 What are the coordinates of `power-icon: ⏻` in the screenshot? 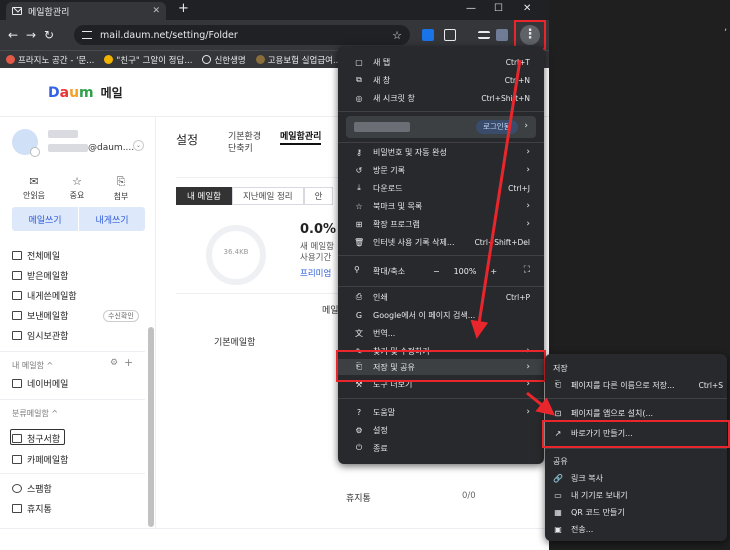 It's located at (359, 447).